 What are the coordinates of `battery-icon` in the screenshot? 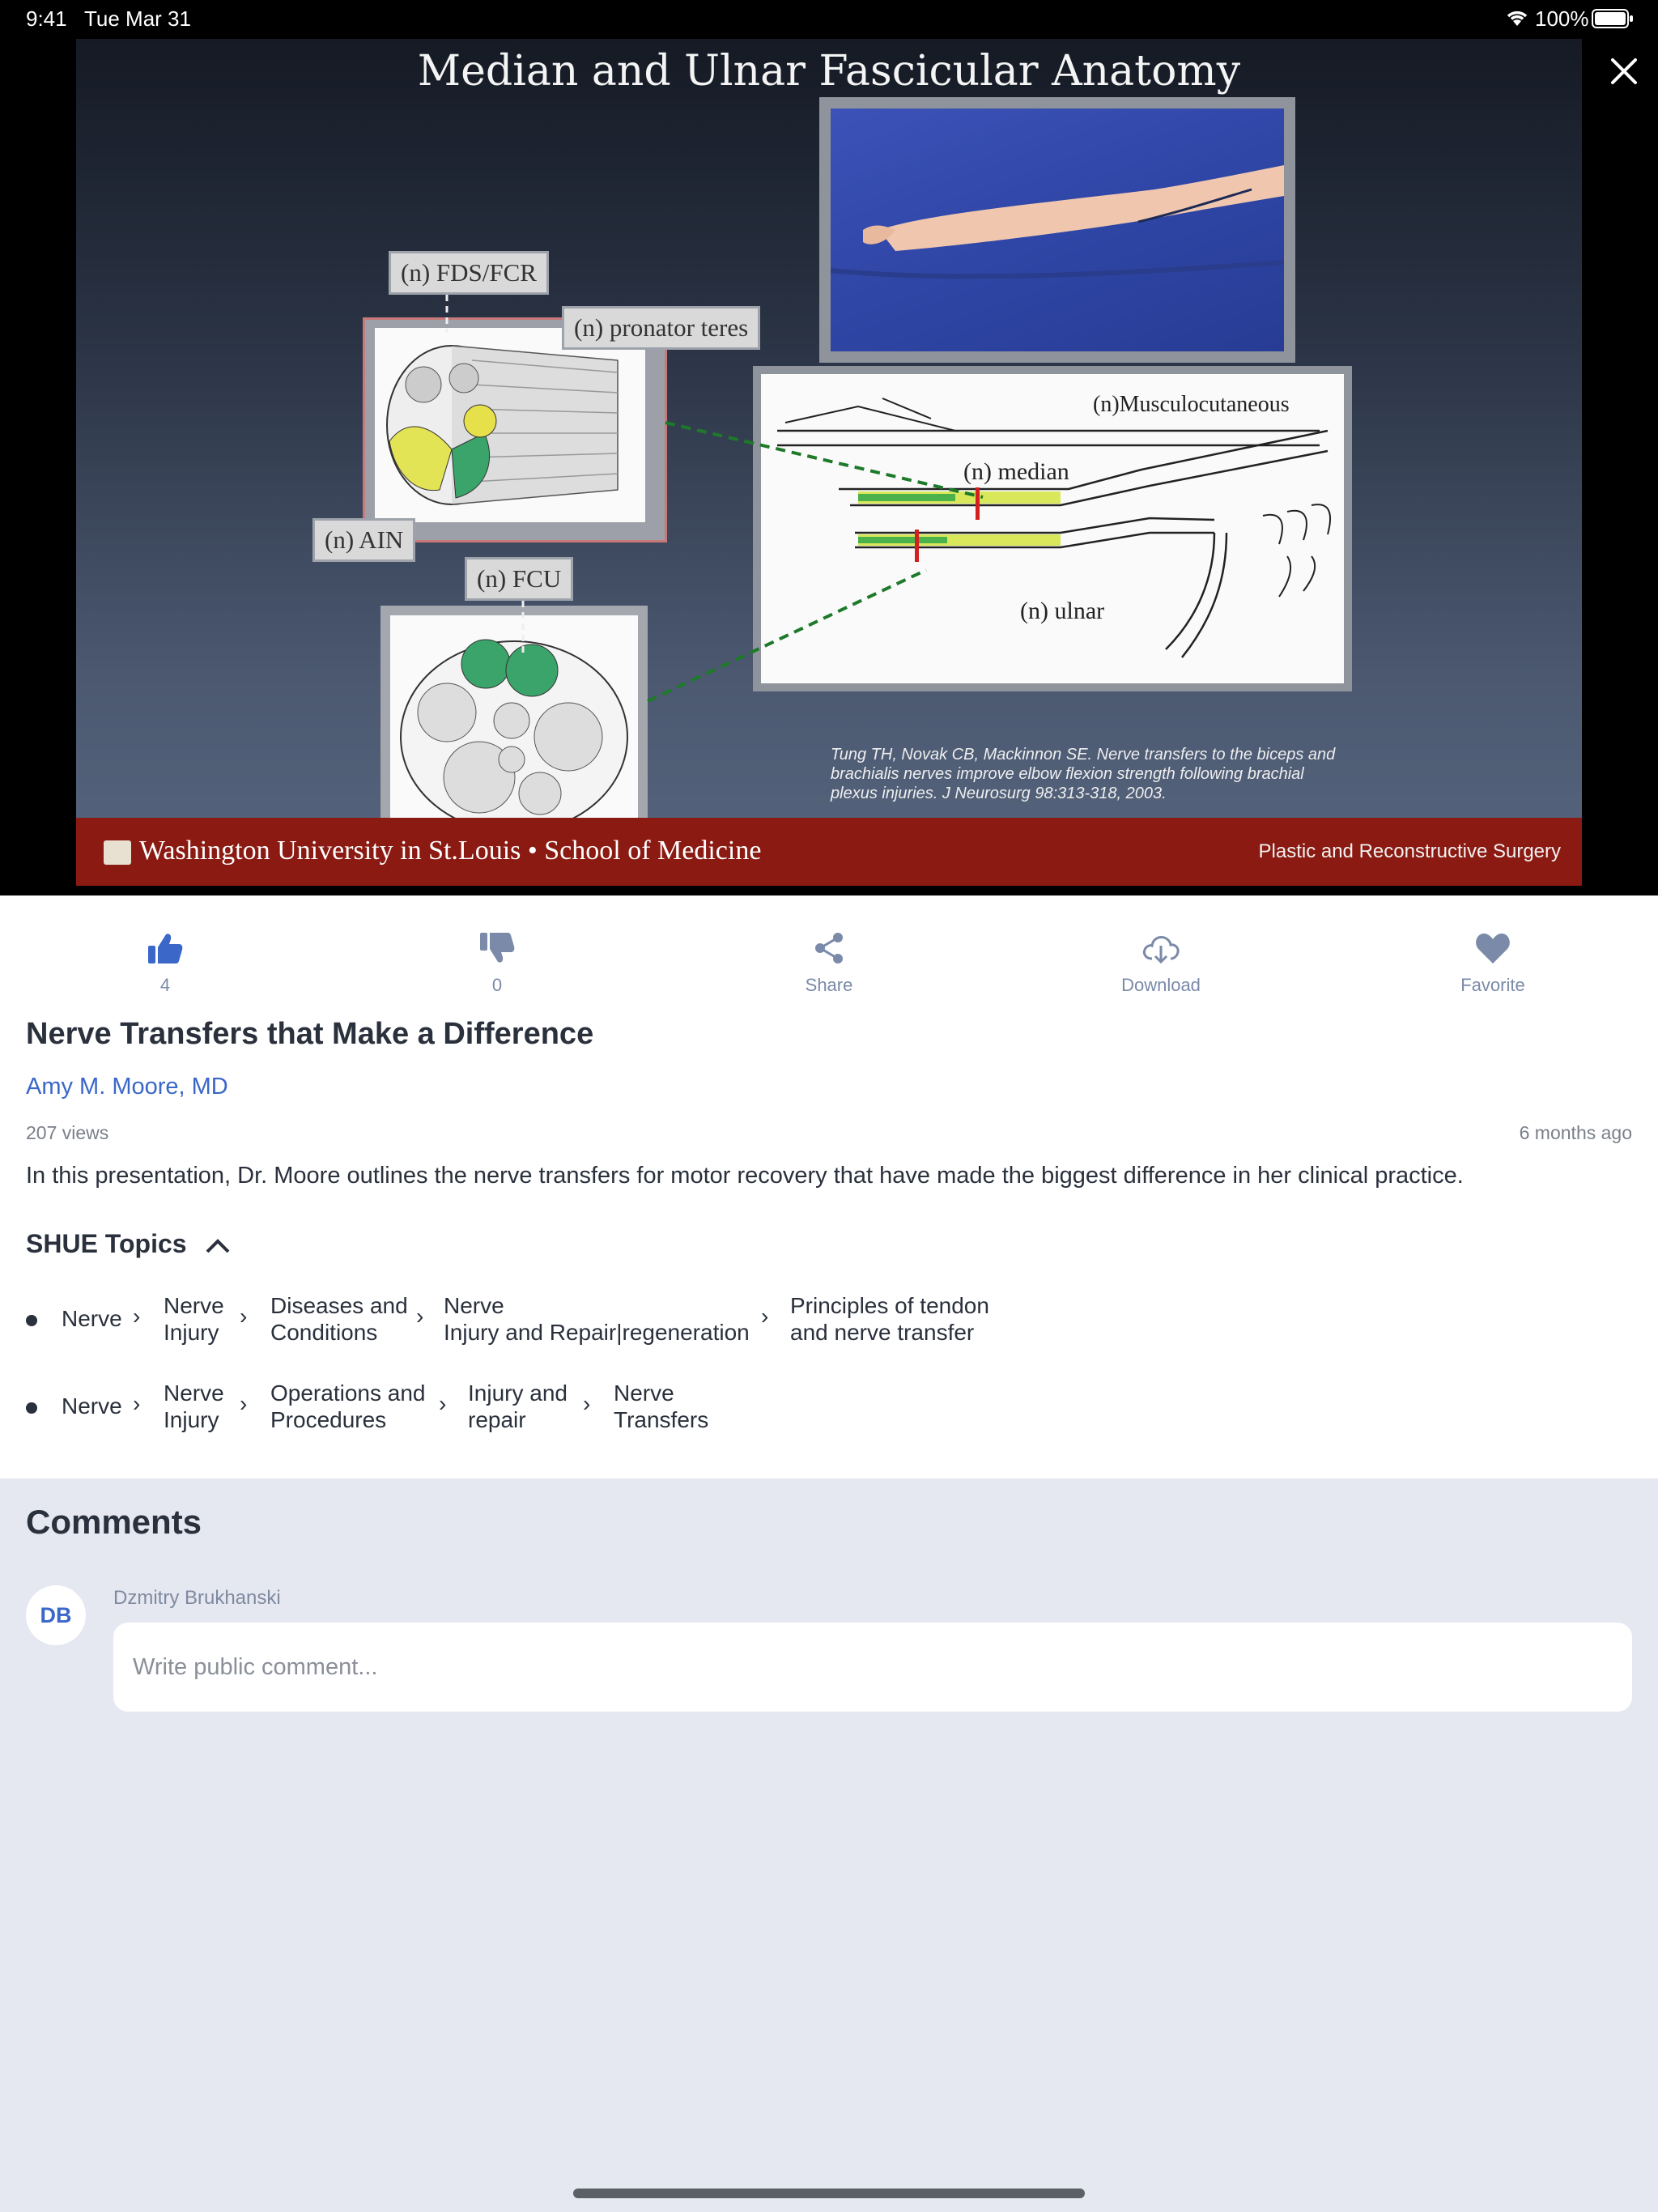 It's located at (1613, 19).